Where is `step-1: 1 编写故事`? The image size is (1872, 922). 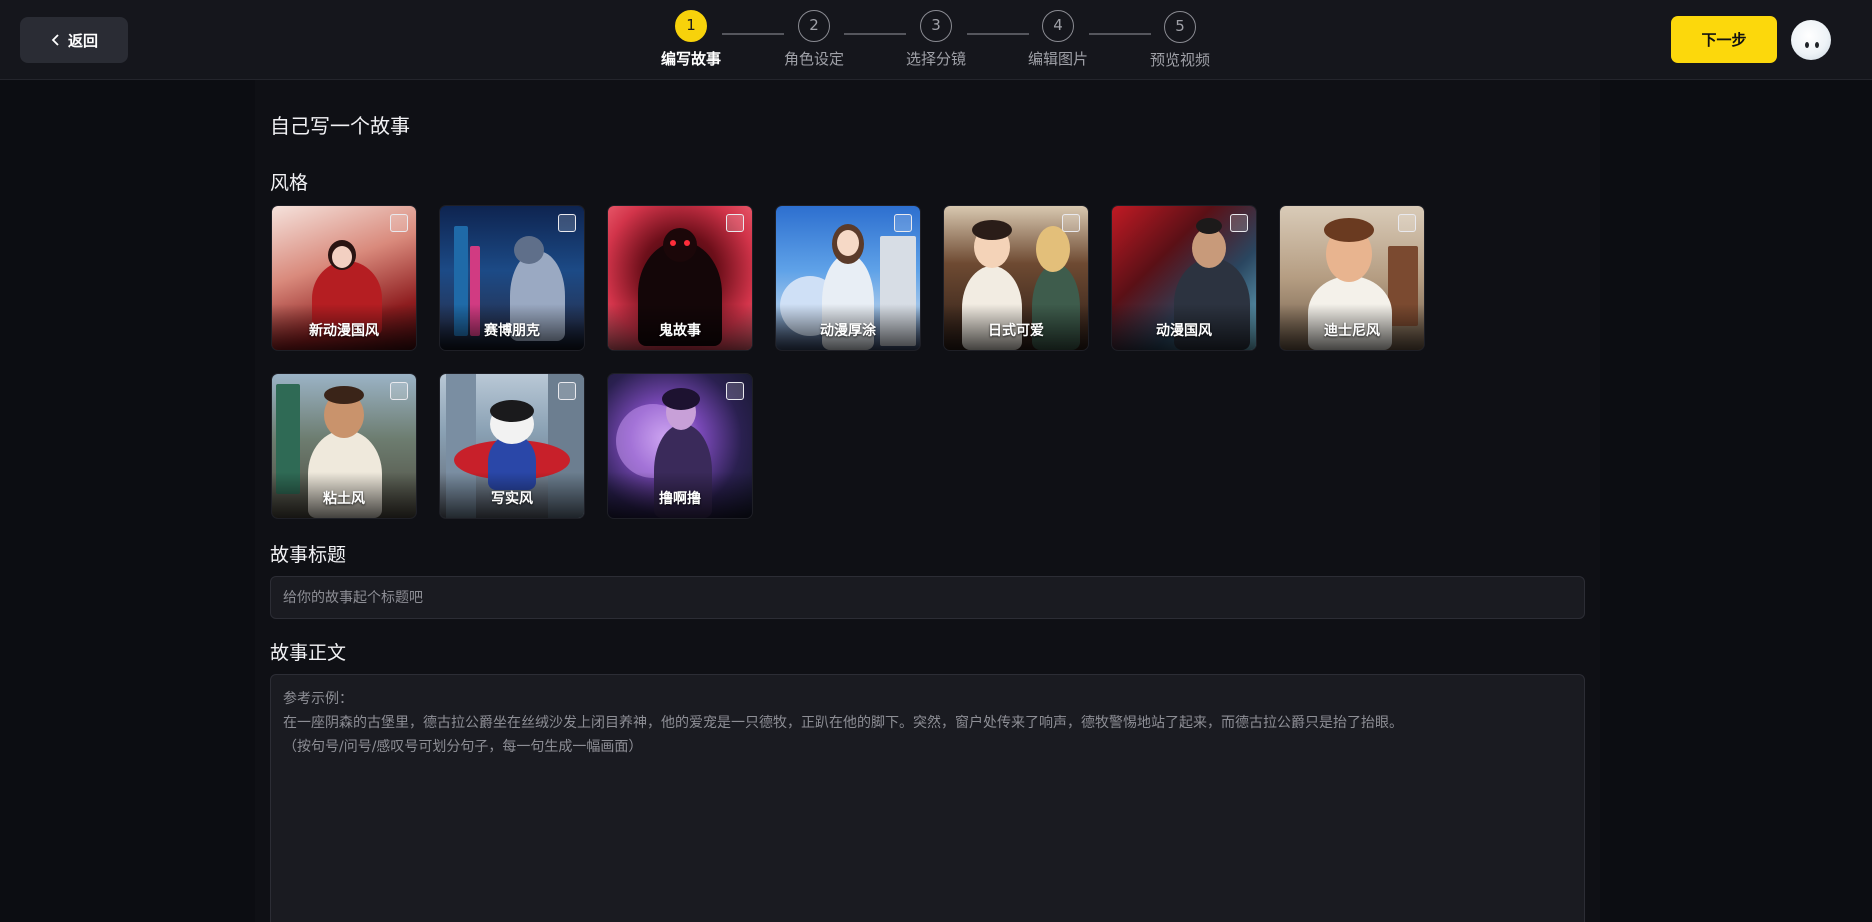 step-1: 1 编写故事 is located at coordinates (691, 39).